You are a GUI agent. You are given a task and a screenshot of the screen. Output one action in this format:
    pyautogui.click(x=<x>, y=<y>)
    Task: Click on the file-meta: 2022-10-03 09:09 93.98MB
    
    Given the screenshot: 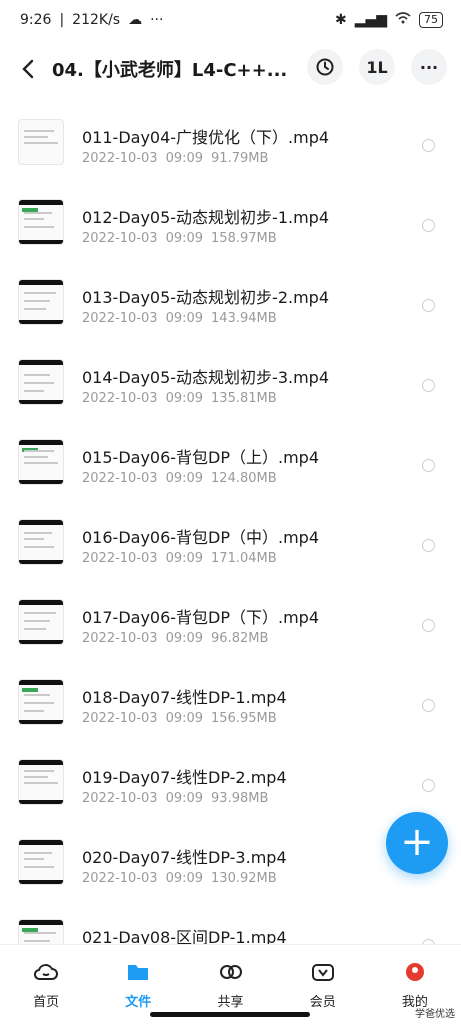 What is the action you would take?
    pyautogui.click(x=175, y=798)
    